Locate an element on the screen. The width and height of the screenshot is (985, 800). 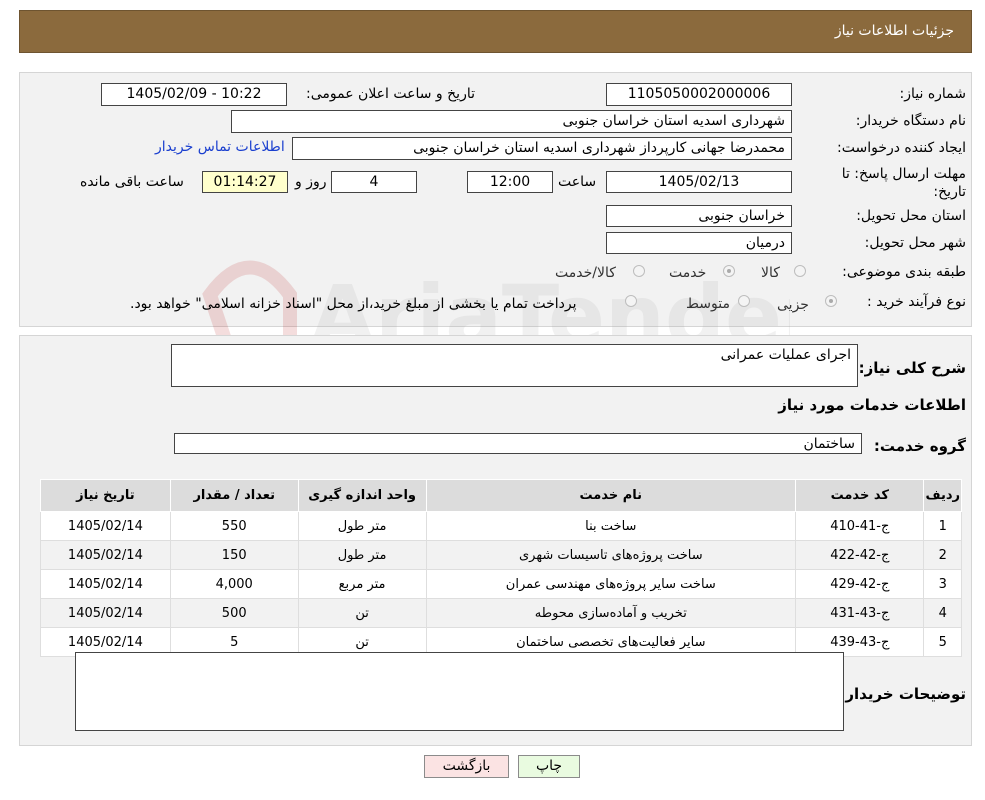
summary-textarea is located at coordinates (514, 365).